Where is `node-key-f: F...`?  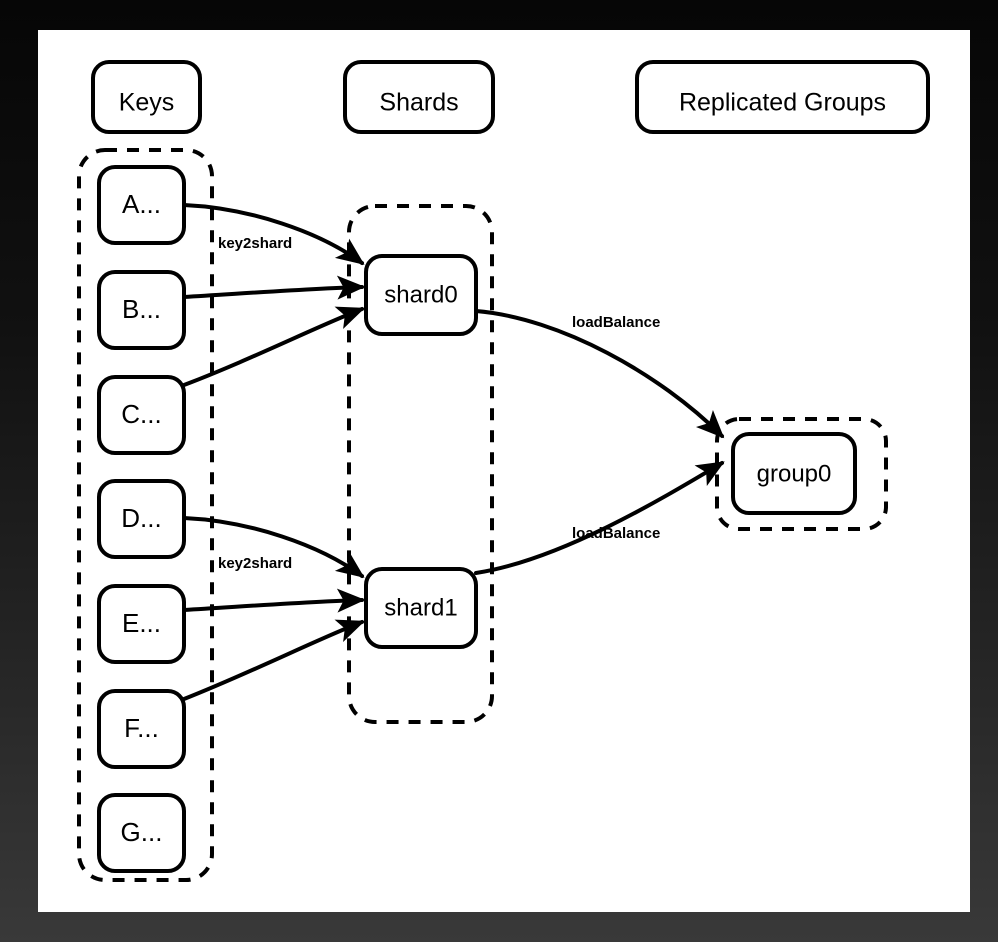 node-key-f: F... is located at coordinates (141, 729).